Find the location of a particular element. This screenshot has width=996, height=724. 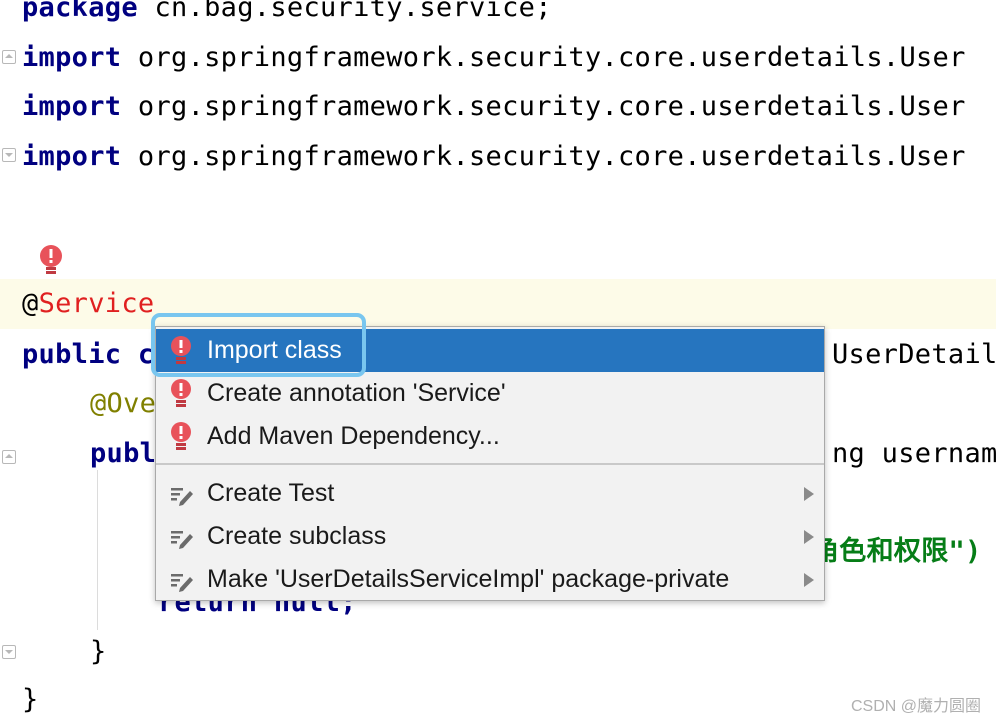

code-line-method-decl: publ is located at coordinates (123, 454).